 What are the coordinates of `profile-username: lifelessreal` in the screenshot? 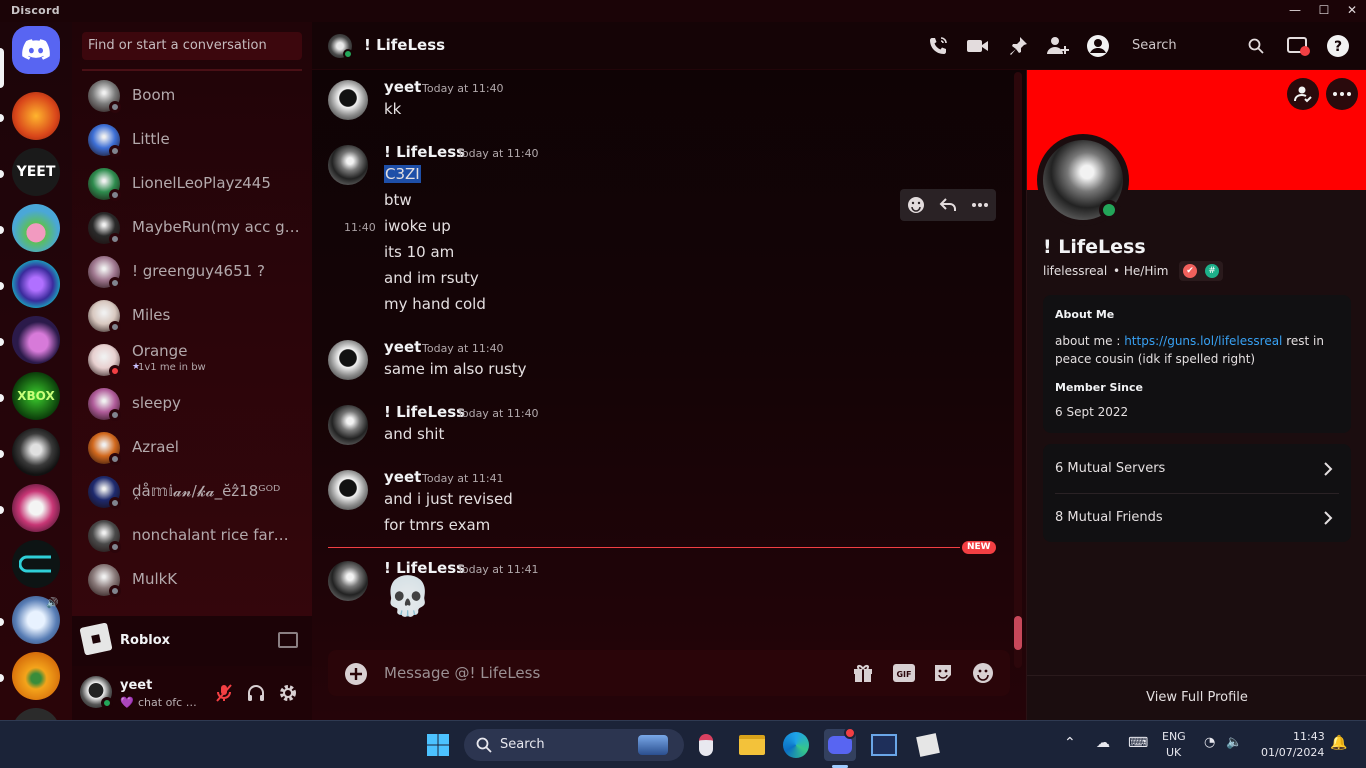 It's located at (1075, 271).